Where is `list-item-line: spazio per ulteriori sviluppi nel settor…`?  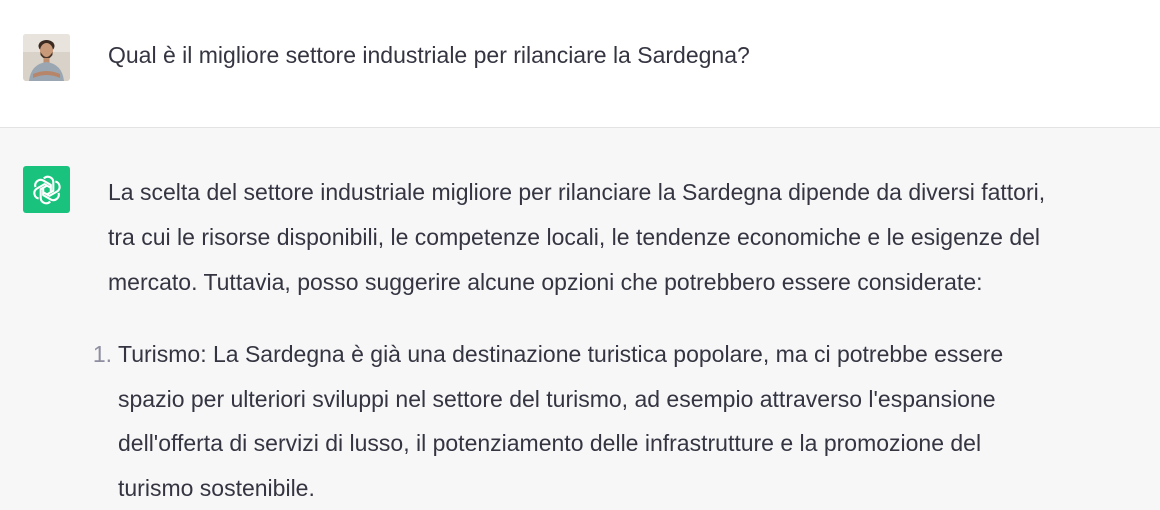 list-item-line: spazio per ulteriori sviluppi nel settor… is located at coordinates (557, 398).